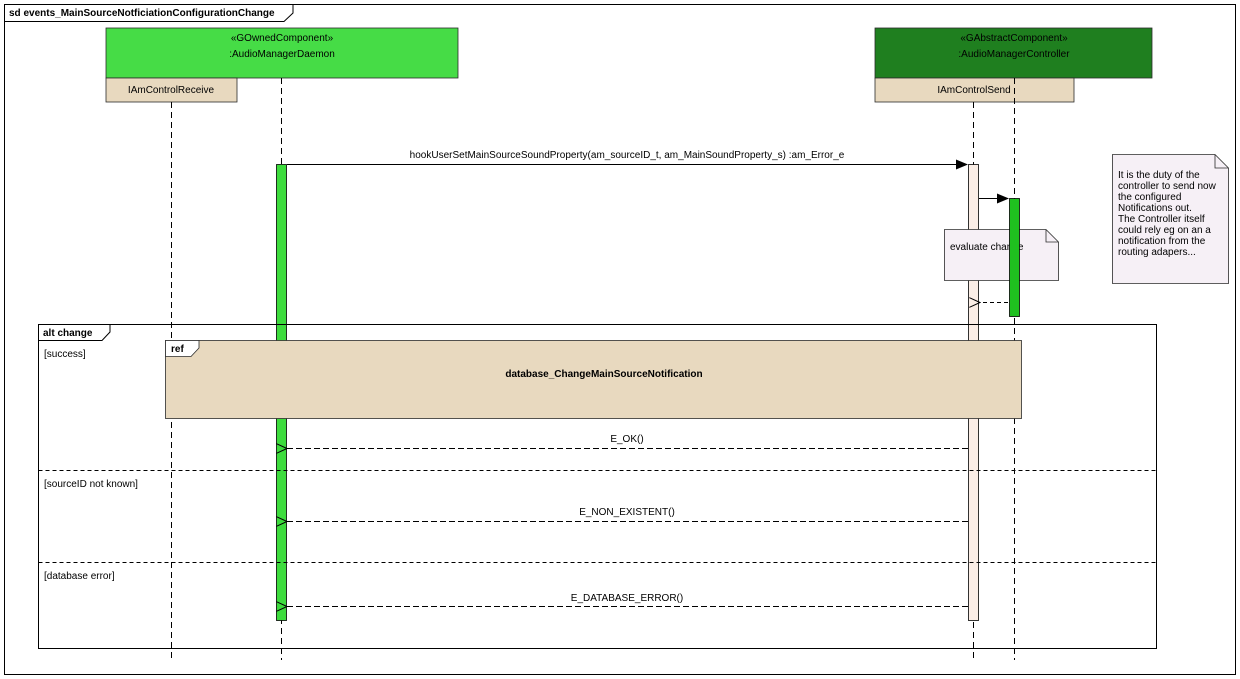 This screenshot has width=1240, height=679. Describe the element at coordinates (171, 90) in the screenshot. I see `port-receive-label: IAmControlReceive` at that location.